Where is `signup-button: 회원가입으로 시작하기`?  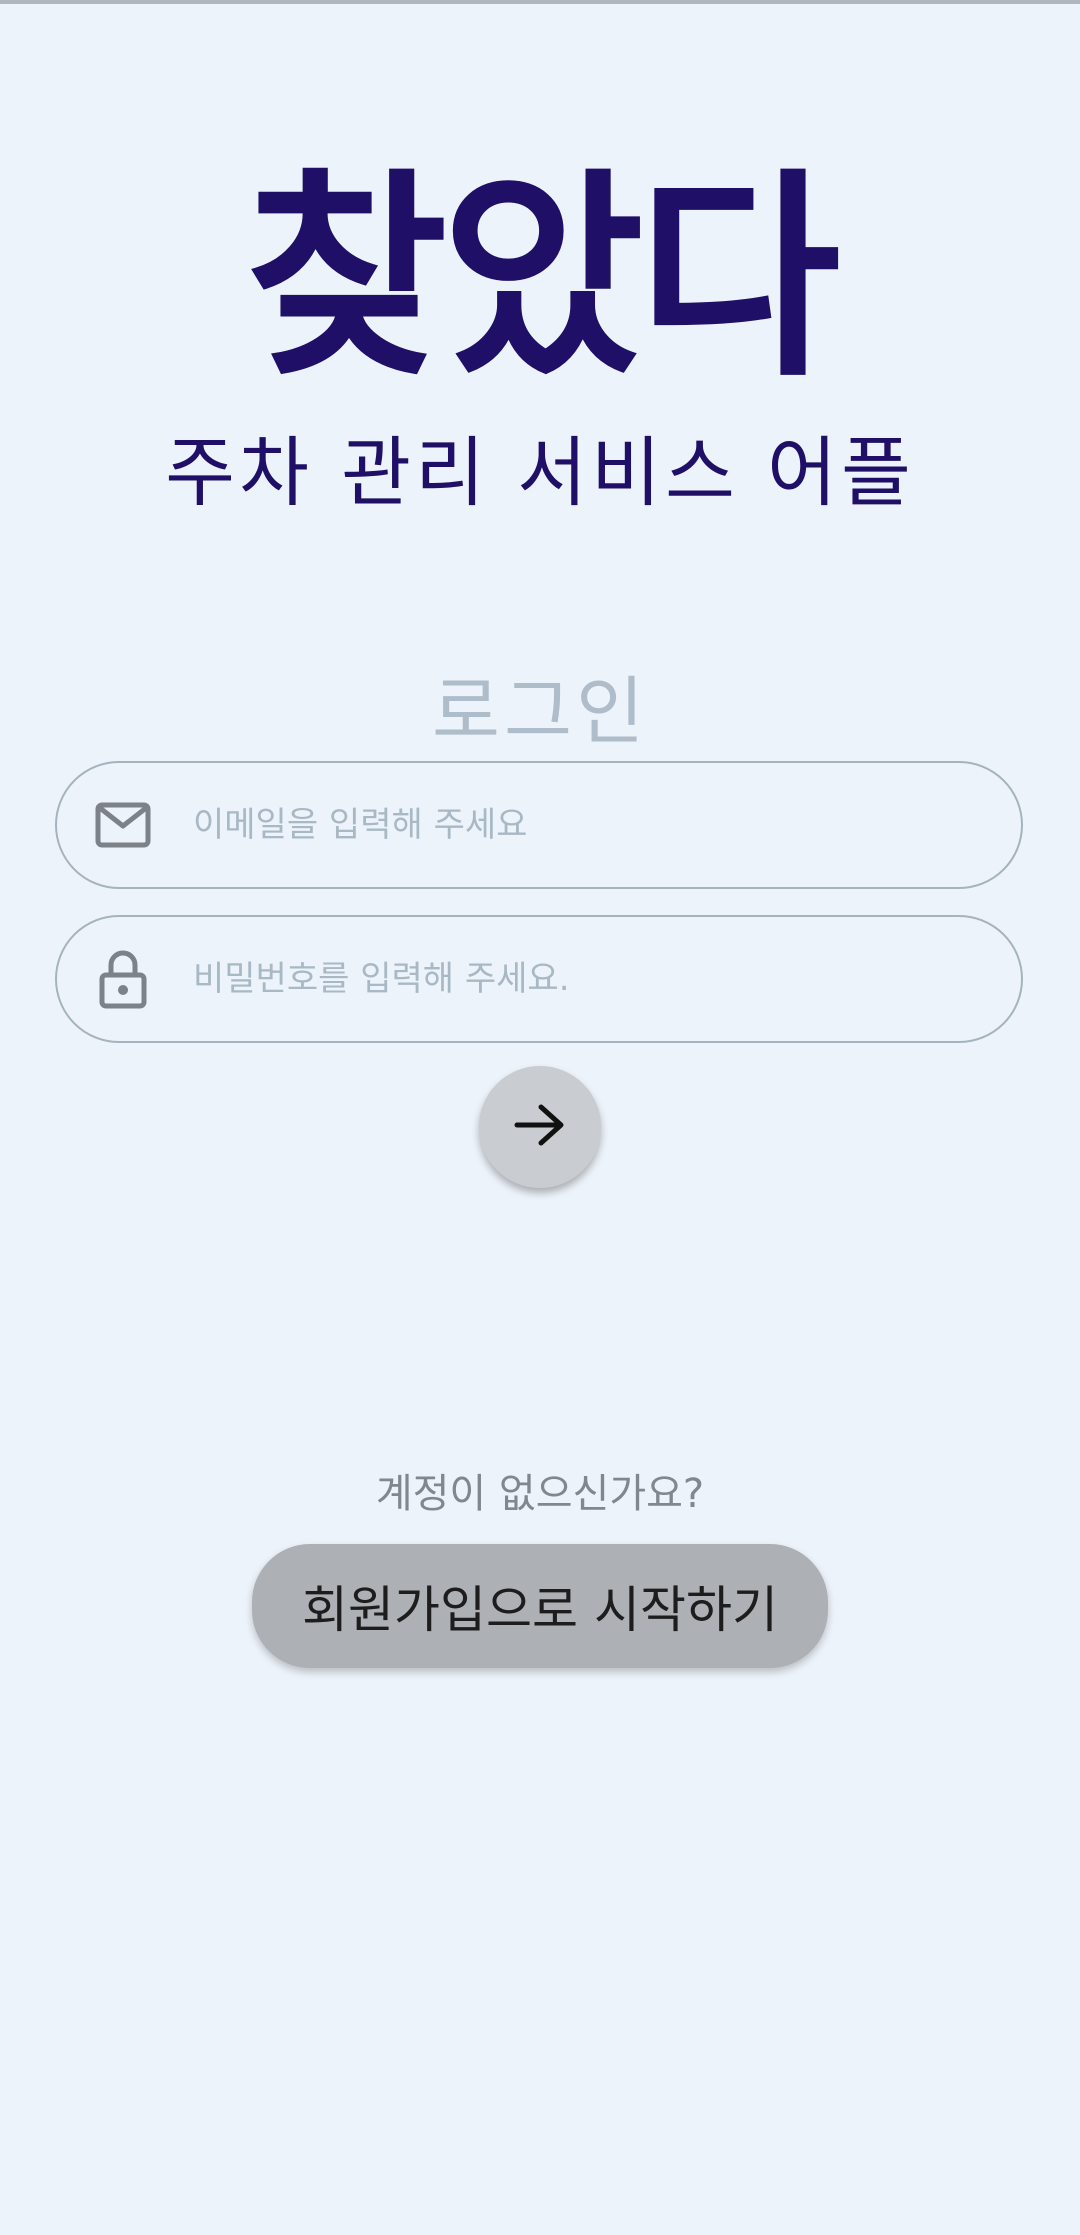 signup-button: 회원가입으로 시작하기 is located at coordinates (540, 1606).